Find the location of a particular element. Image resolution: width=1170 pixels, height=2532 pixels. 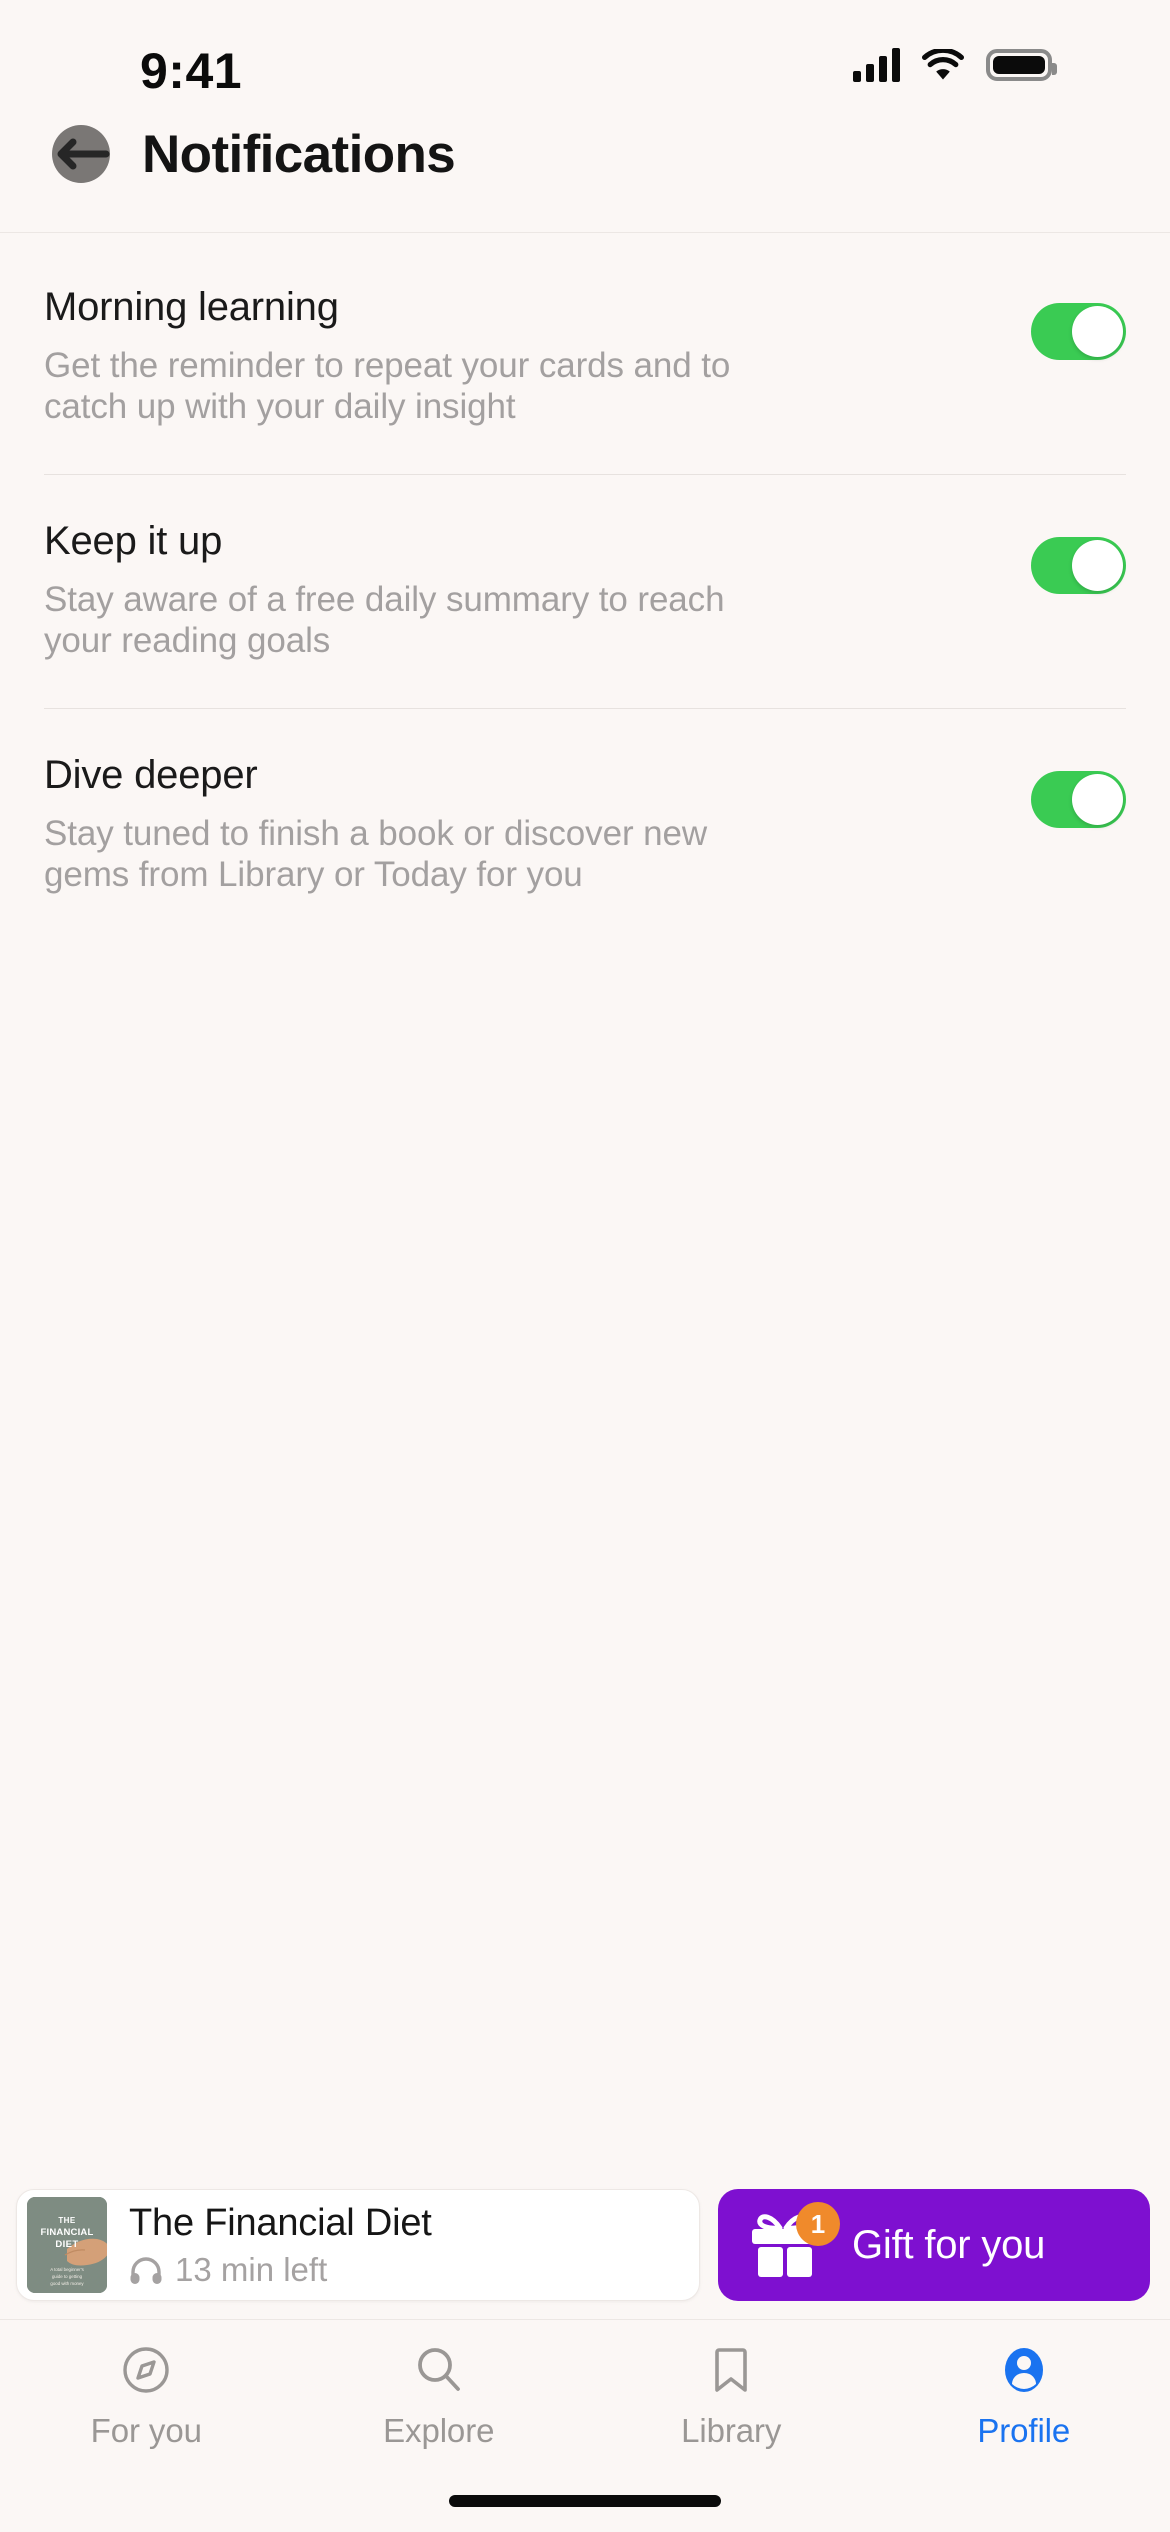

status-bar: 9:41 is located at coordinates (585, 59).